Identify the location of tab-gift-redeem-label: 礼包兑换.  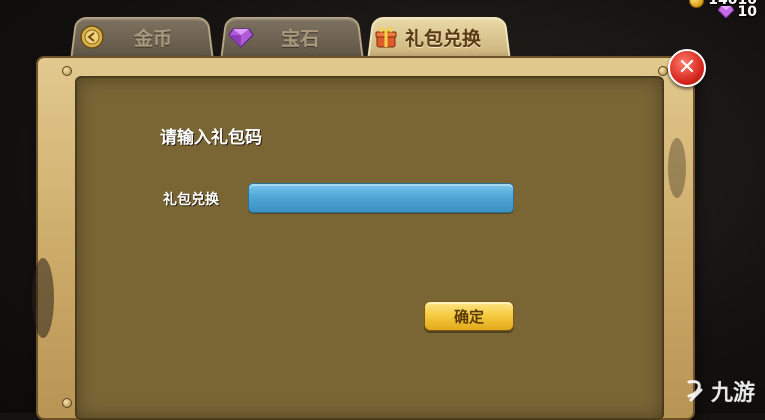
(443, 39).